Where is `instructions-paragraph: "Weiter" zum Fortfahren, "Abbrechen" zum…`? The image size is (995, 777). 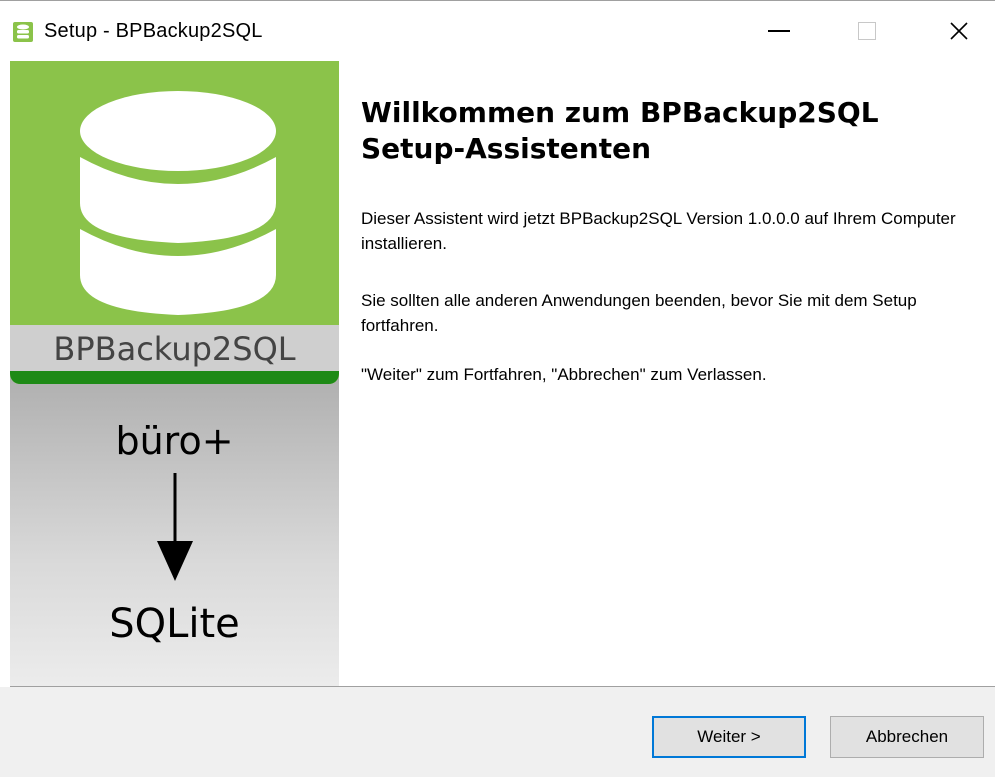
instructions-paragraph: "Weiter" zum Fortfahren, "Abbrechen" zum… is located at coordinates (564, 374).